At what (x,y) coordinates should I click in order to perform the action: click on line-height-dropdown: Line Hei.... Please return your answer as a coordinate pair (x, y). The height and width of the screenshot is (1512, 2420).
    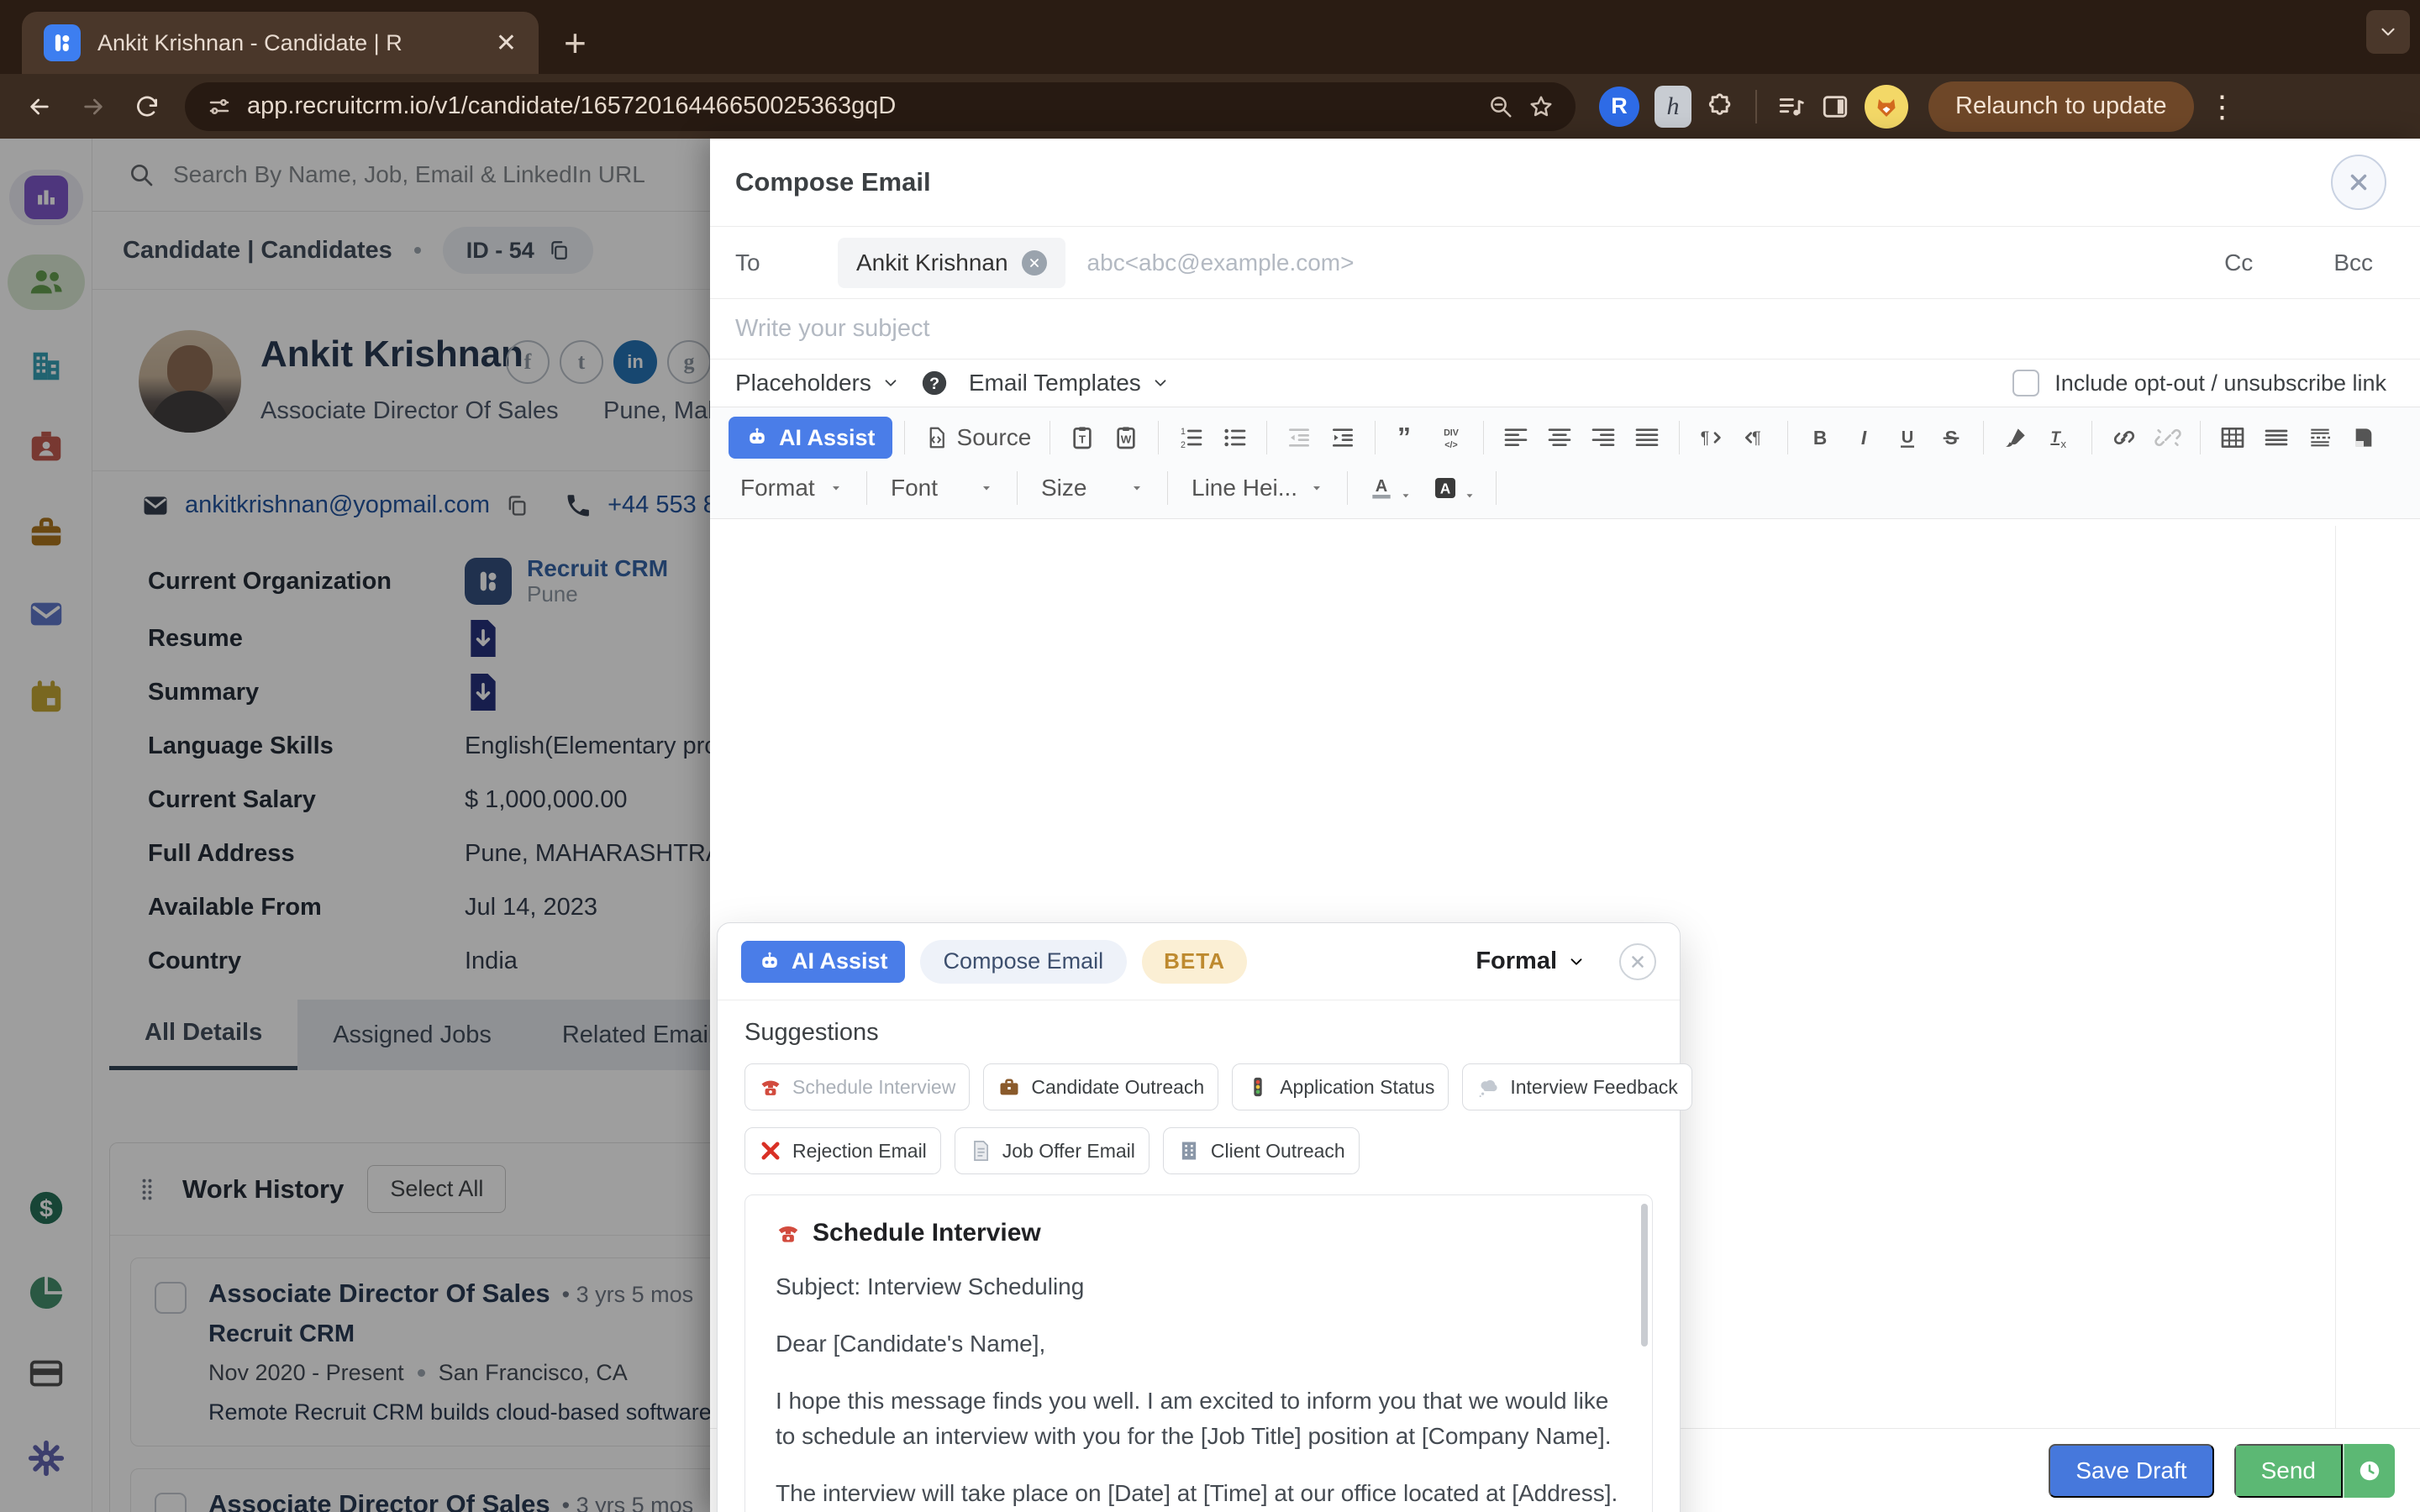
    Looking at the image, I should click on (1257, 488).